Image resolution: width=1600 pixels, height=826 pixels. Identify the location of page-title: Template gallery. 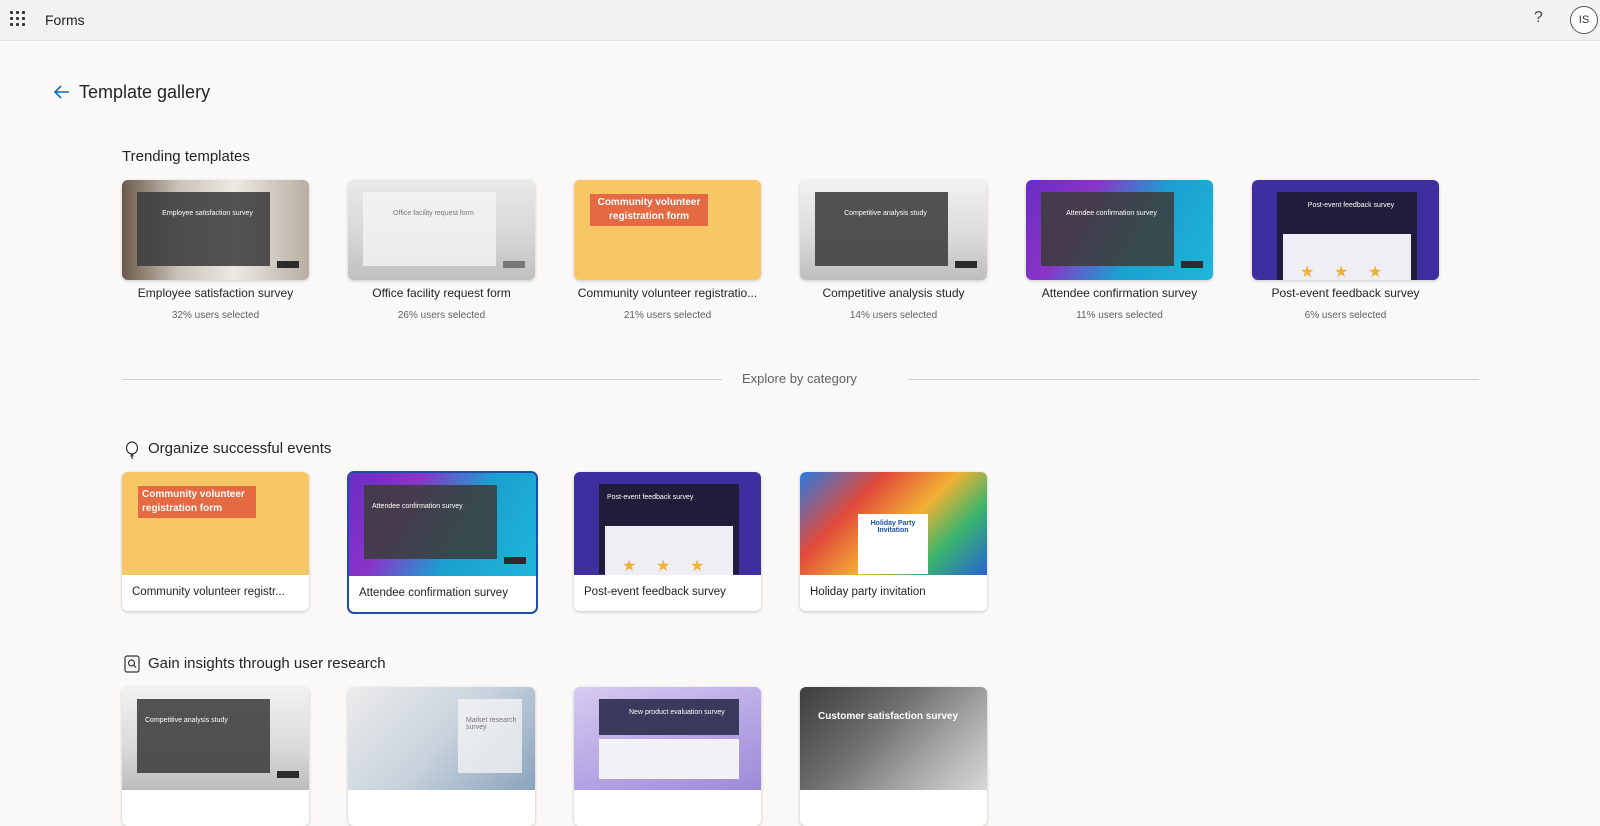
(145, 92).